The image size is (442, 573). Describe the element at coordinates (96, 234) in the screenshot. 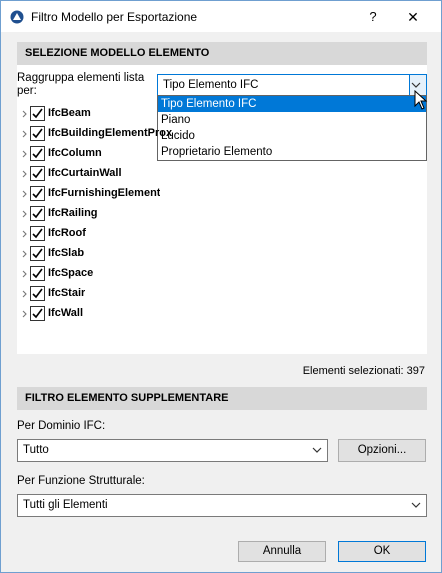

I see `tree-item: IfcRoof` at that location.